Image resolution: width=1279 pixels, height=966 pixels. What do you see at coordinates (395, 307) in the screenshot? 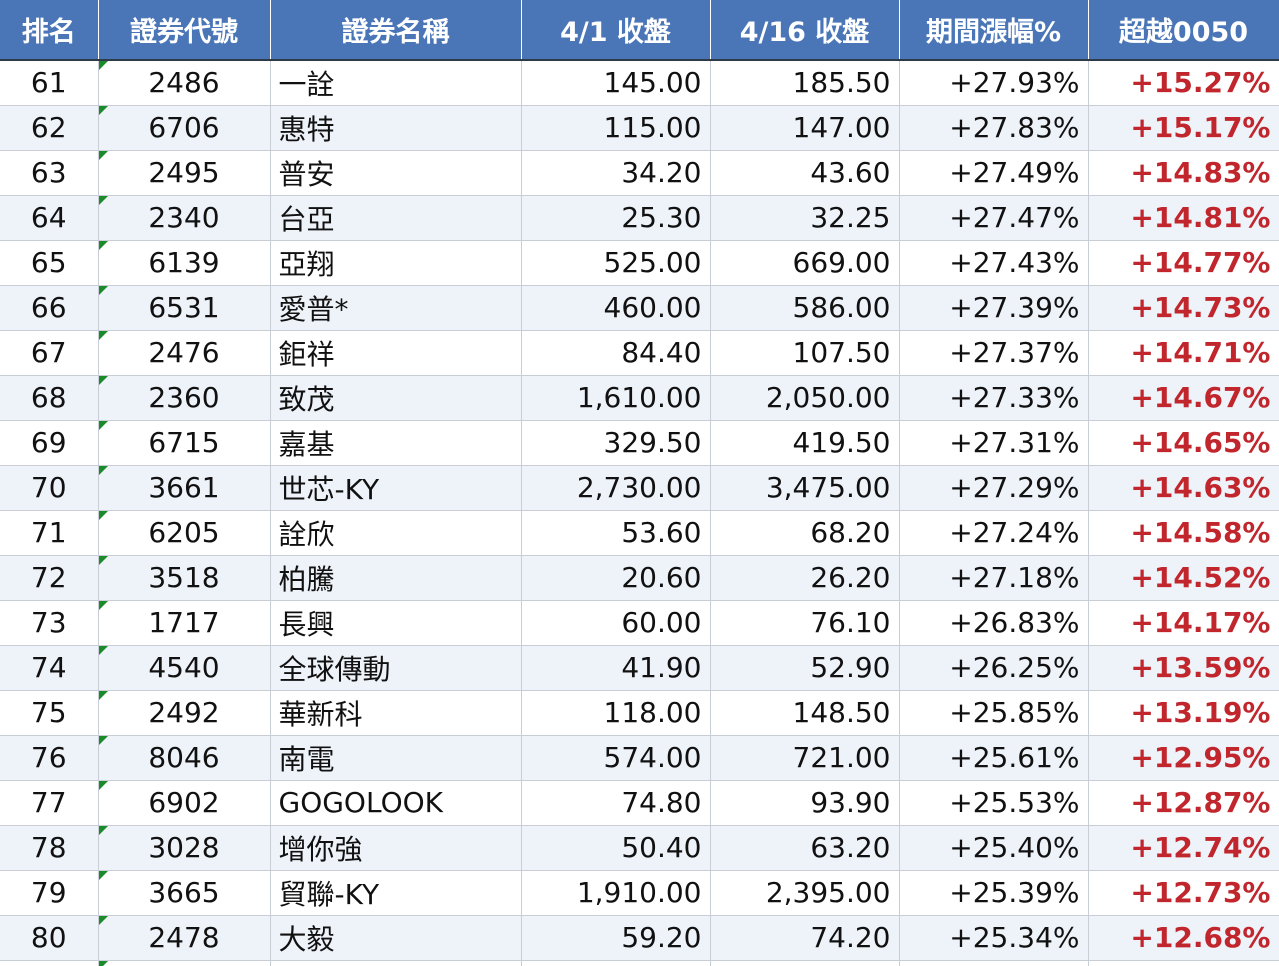
I see `name-cell: 愛普*` at bounding box center [395, 307].